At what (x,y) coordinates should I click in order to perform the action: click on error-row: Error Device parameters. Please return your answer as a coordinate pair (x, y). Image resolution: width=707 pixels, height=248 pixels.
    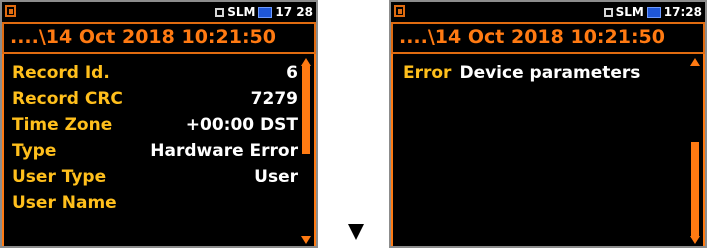
    Looking at the image, I should click on (545, 73).